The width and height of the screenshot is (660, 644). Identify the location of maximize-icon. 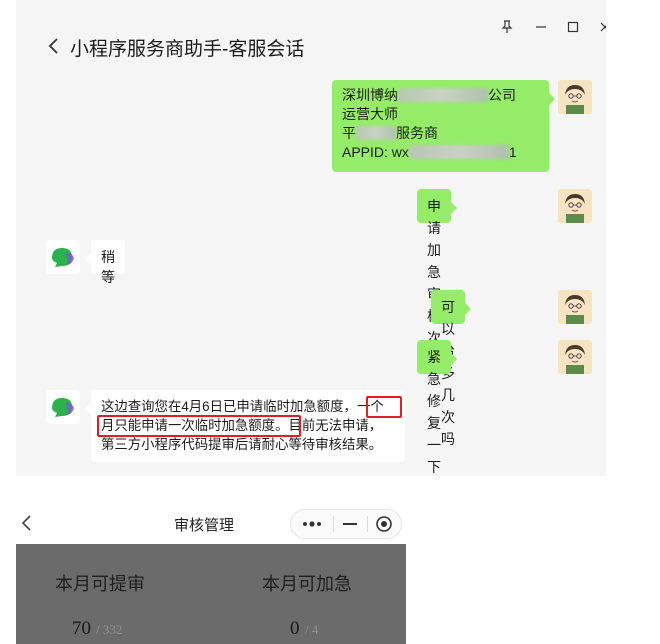
(573, 27).